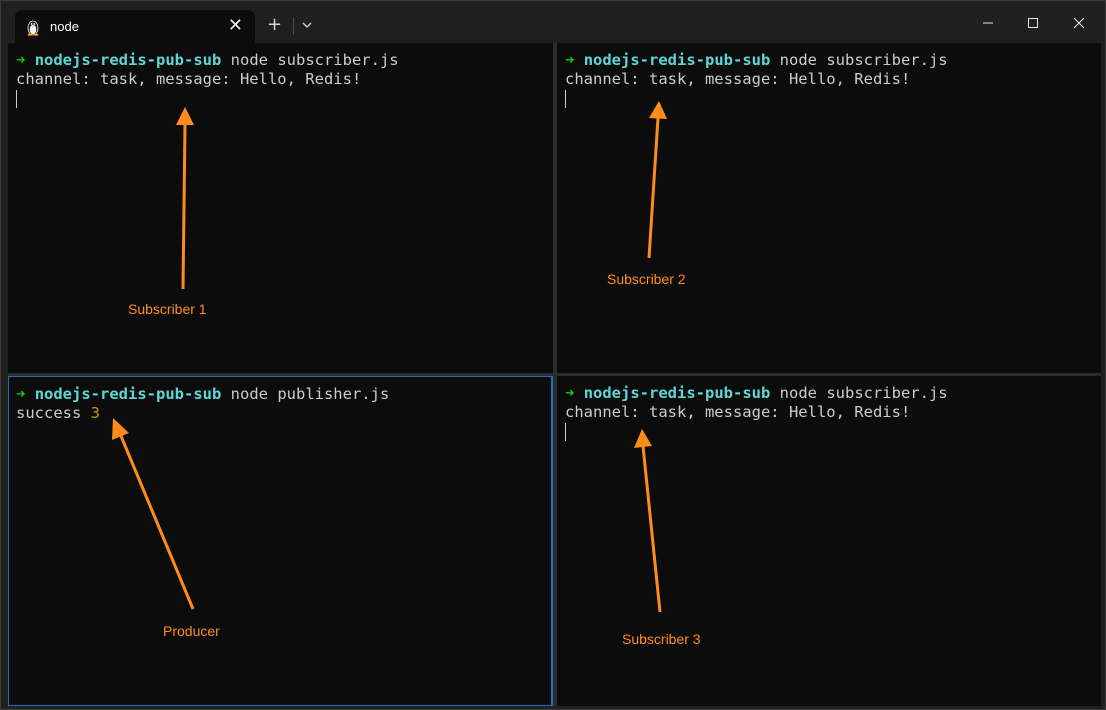 The image size is (1106, 710). Describe the element at coordinates (305, 394) in the screenshot. I see `prompt-command: node publisher.js` at that location.